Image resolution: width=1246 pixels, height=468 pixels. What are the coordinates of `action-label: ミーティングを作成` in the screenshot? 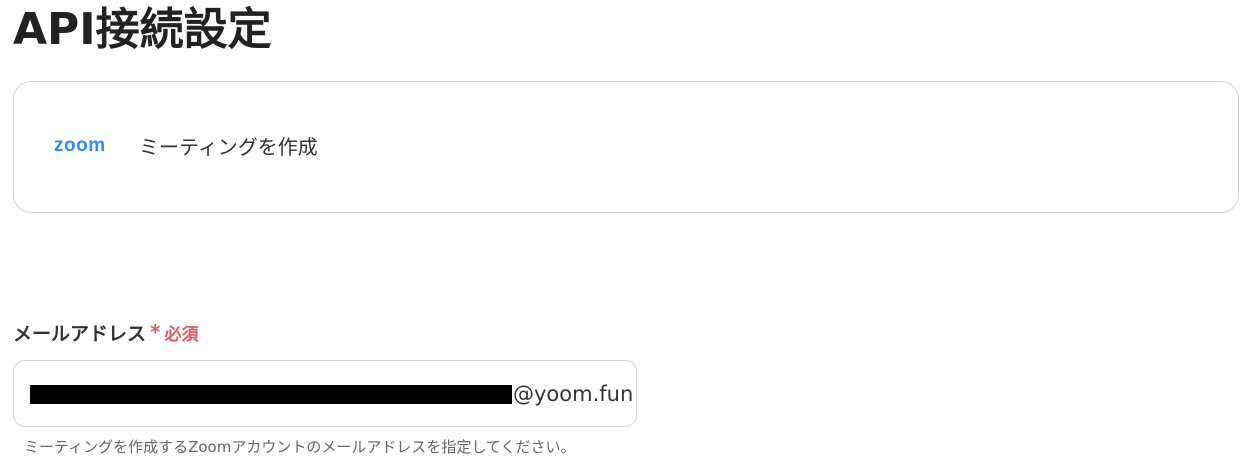 It's located at (228, 147).